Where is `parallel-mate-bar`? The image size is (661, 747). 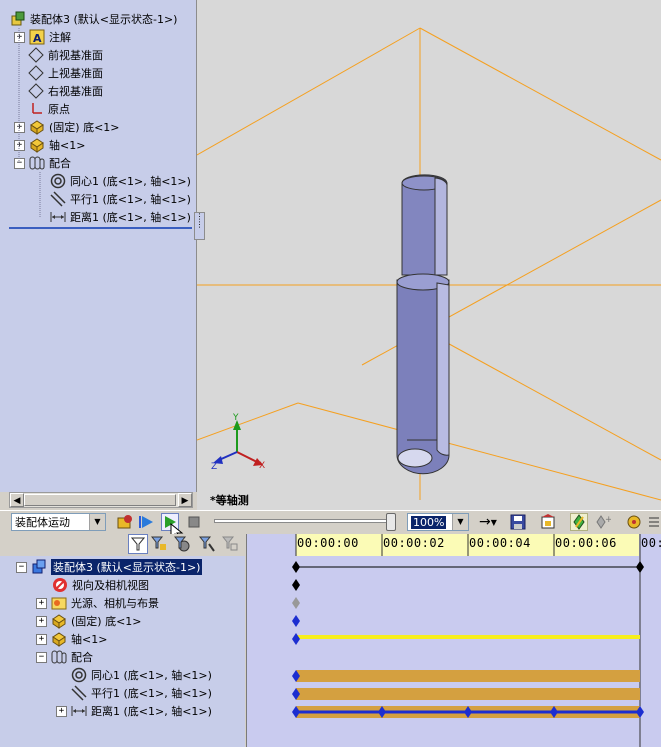 parallel-mate-bar is located at coordinates (468, 694).